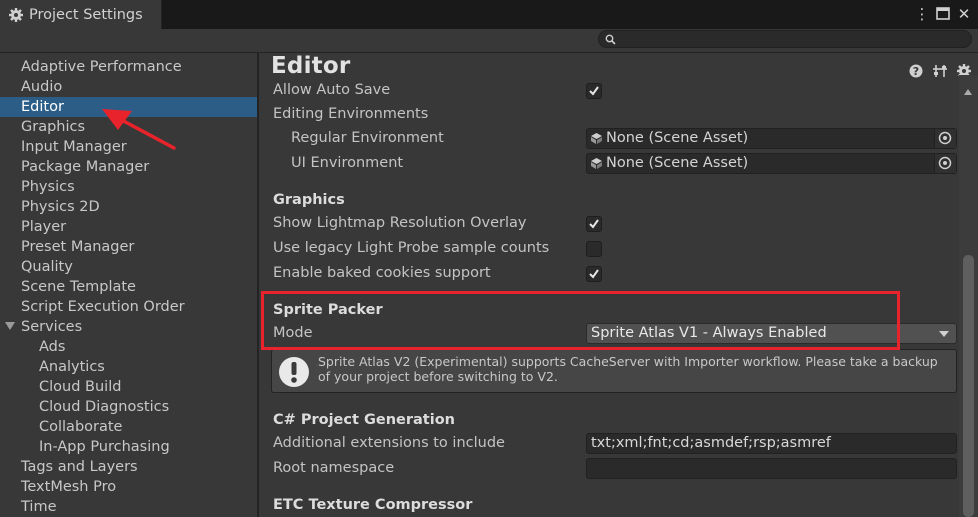  Describe the element at coordinates (771, 468) in the screenshot. I see `root-namespace-input` at that location.